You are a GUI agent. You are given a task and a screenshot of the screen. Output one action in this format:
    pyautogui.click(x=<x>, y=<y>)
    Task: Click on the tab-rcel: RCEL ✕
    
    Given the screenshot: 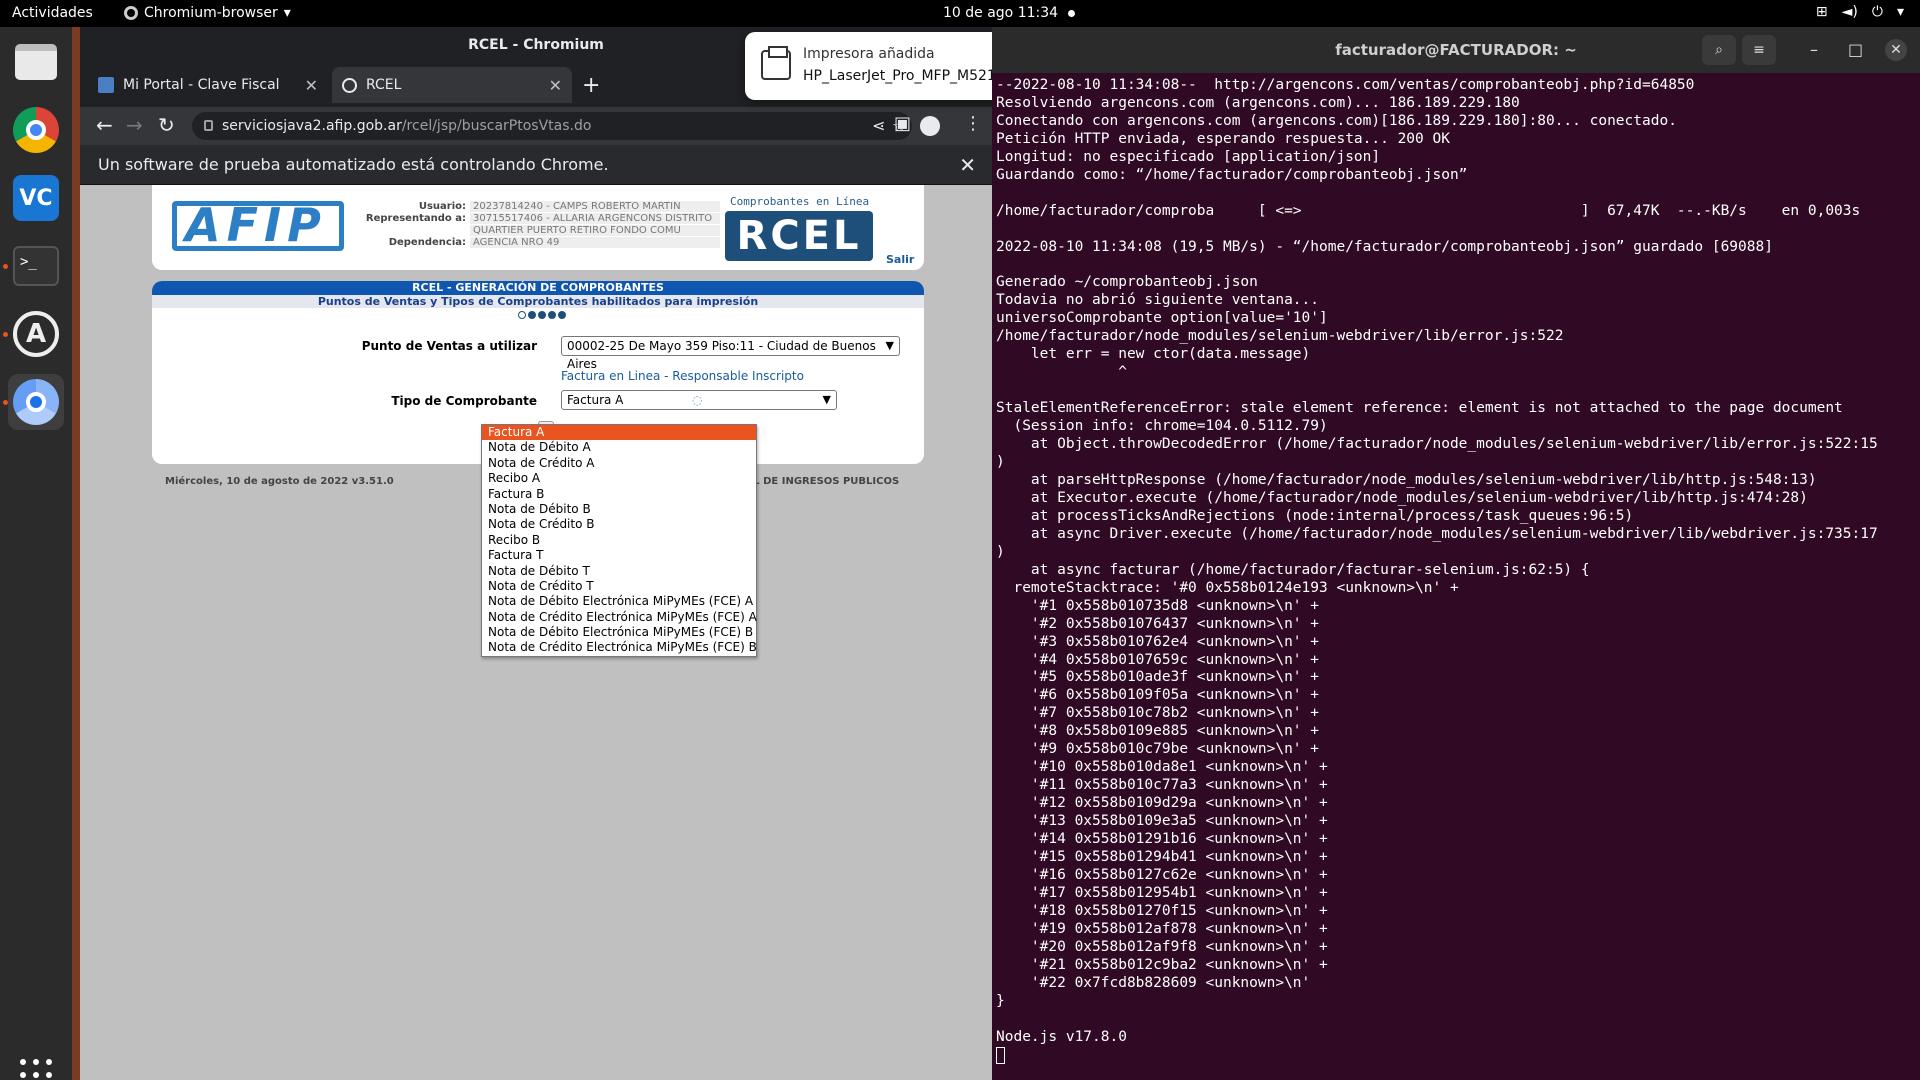 What is the action you would take?
    pyautogui.click(x=452, y=85)
    